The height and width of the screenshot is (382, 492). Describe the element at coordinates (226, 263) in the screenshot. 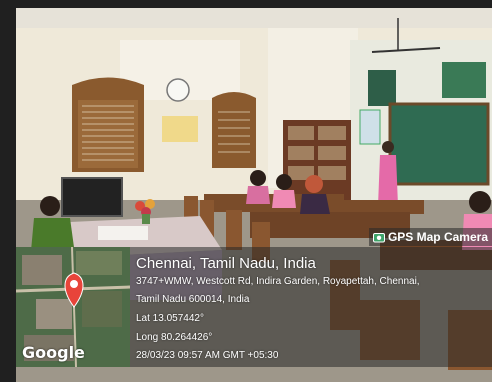

I see `location-title: Chennai, Tamil Nadu, India` at that location.